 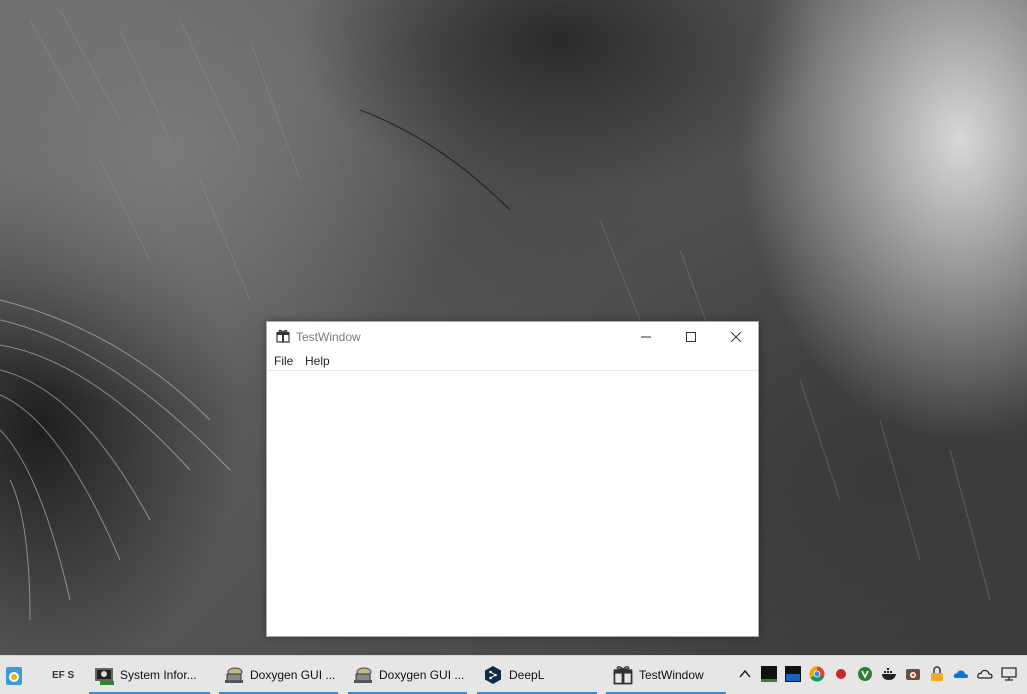 I want to click on menu-bar: File Help, so click(x=512, y=361).